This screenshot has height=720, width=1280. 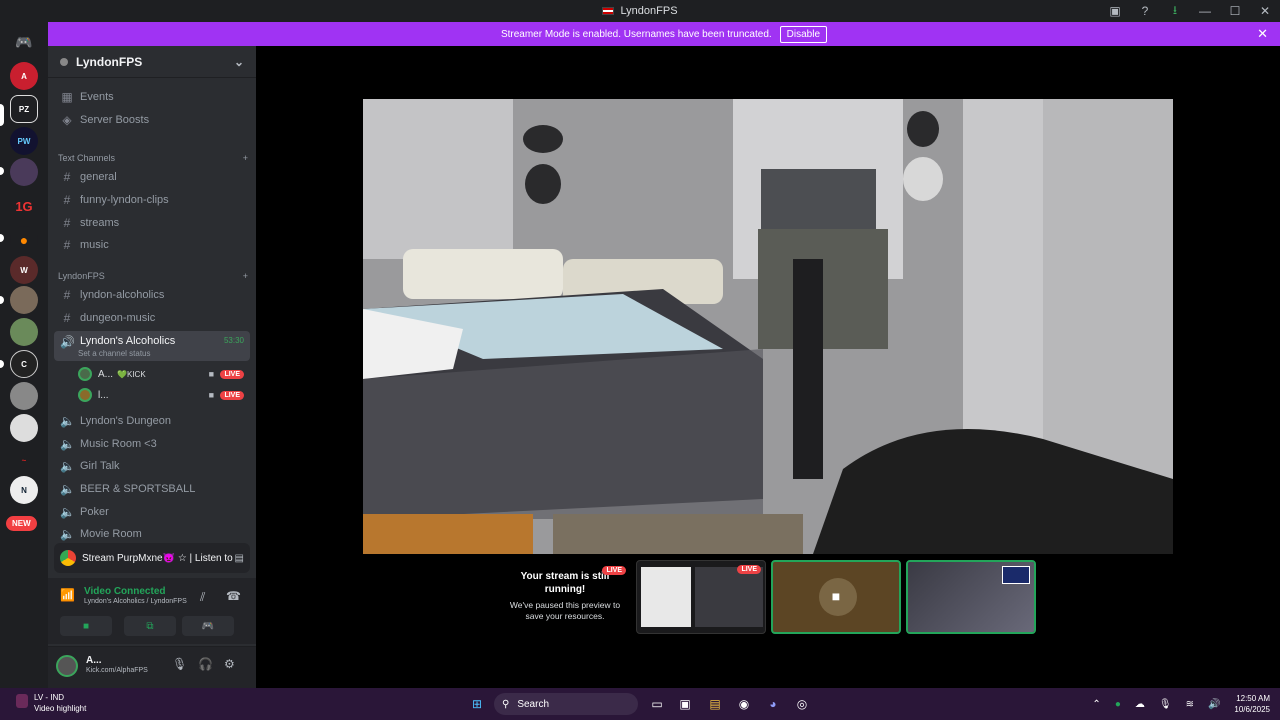 What do you see at coordinates (233, 596) in the screenshot?
I see `disconnect-icon: ☎` at bounding box center [233, 596].